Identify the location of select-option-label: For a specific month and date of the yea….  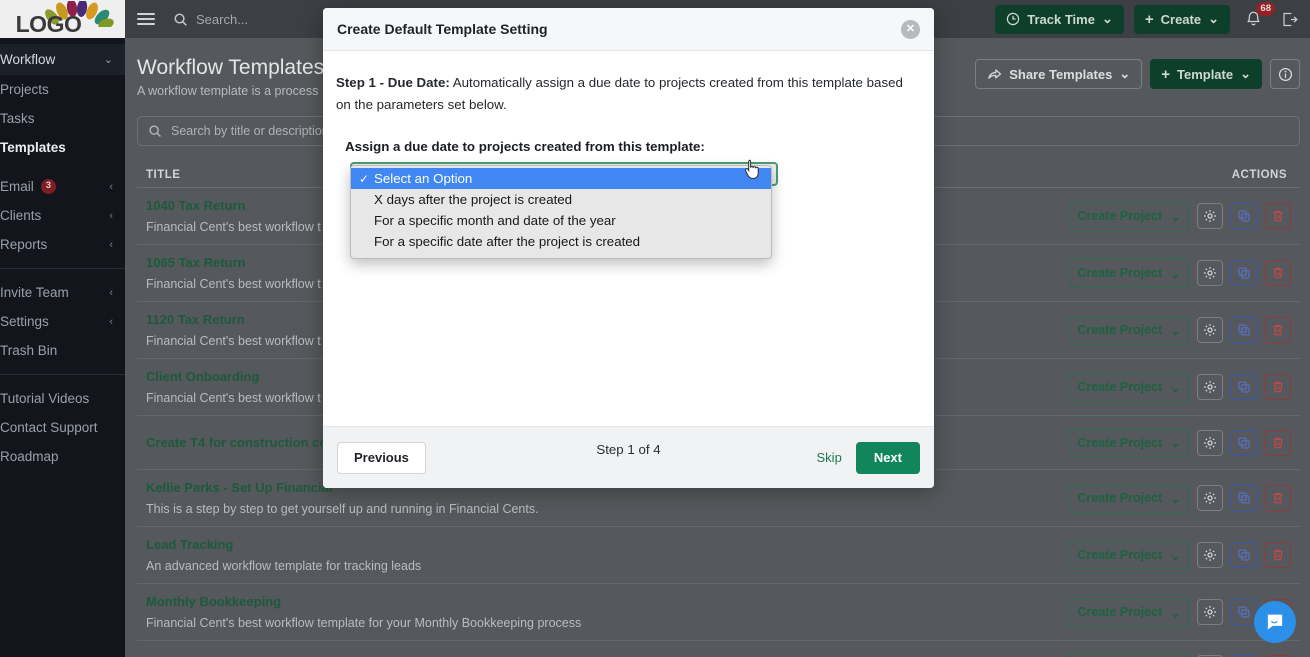
(495, 221).